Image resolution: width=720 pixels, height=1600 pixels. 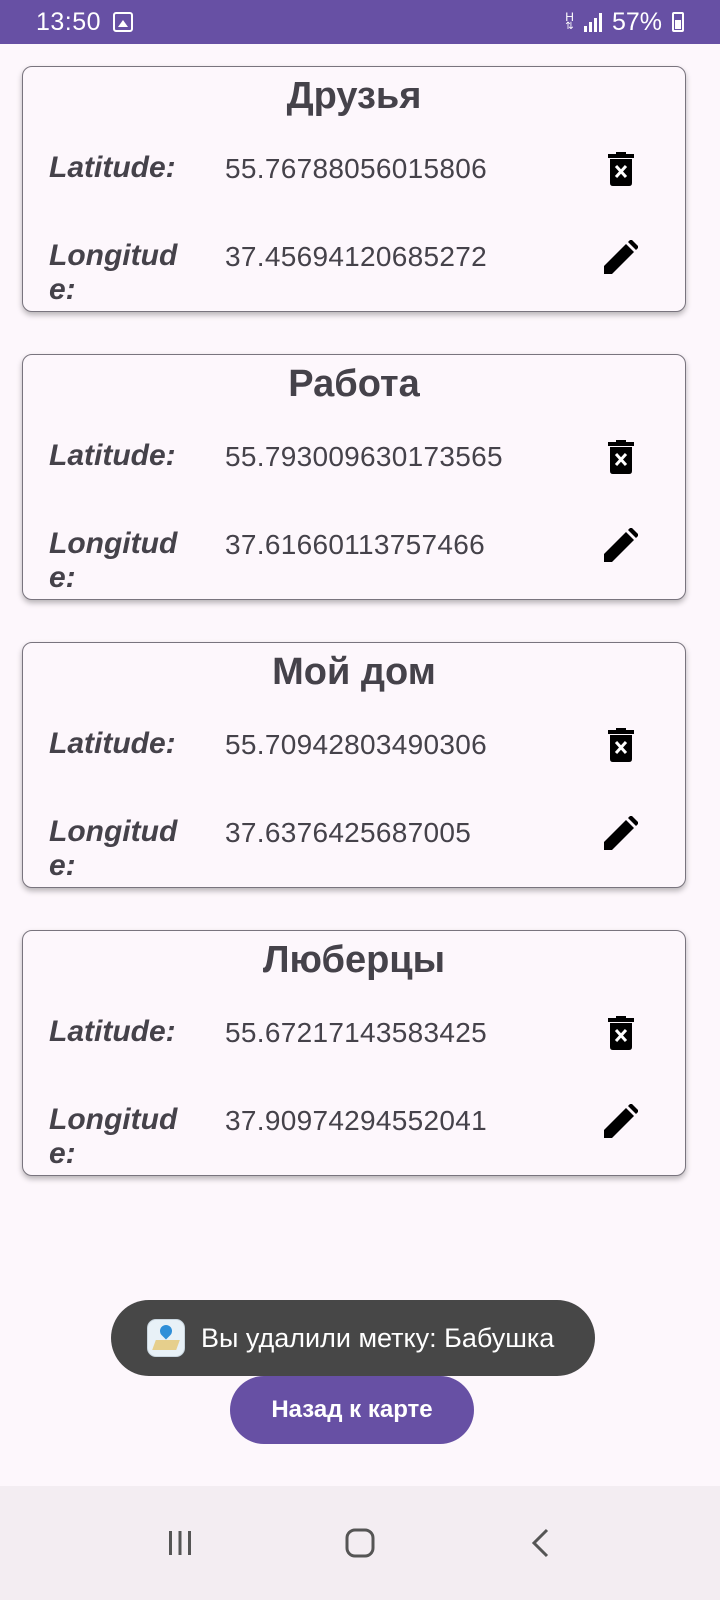 I want to click on longitude-value: 37.61660113757466, so click(x=355, y=544).